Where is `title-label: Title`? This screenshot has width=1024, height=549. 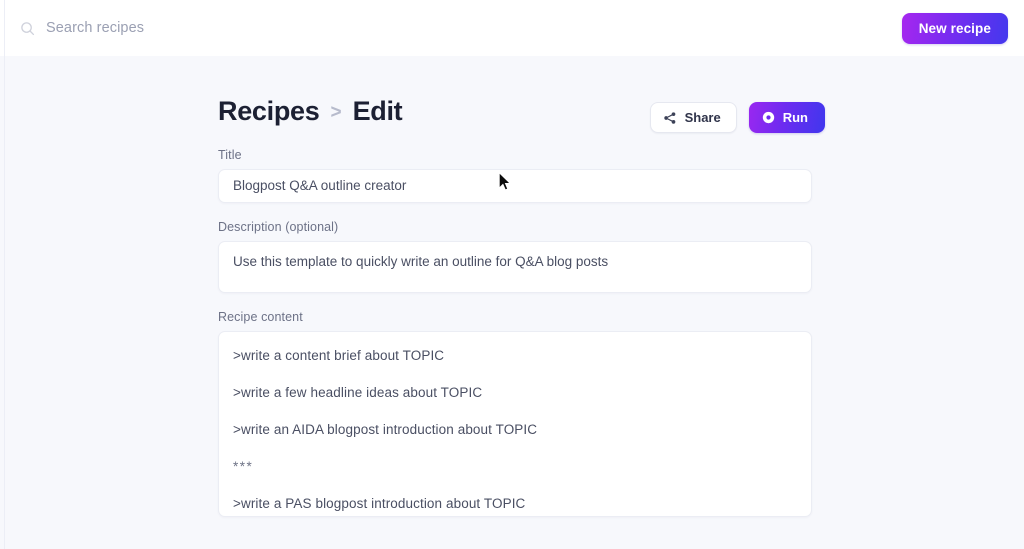 title-label: Title is located at coordinates (230, 155).